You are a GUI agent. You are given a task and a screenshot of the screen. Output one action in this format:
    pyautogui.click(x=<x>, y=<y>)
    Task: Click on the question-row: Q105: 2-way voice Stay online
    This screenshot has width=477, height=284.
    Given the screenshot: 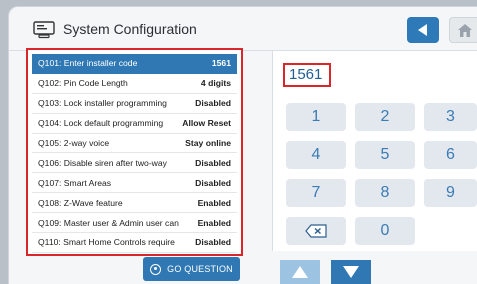 What is the action you would take?
    pyautogui.click(x=134, y=144)
    